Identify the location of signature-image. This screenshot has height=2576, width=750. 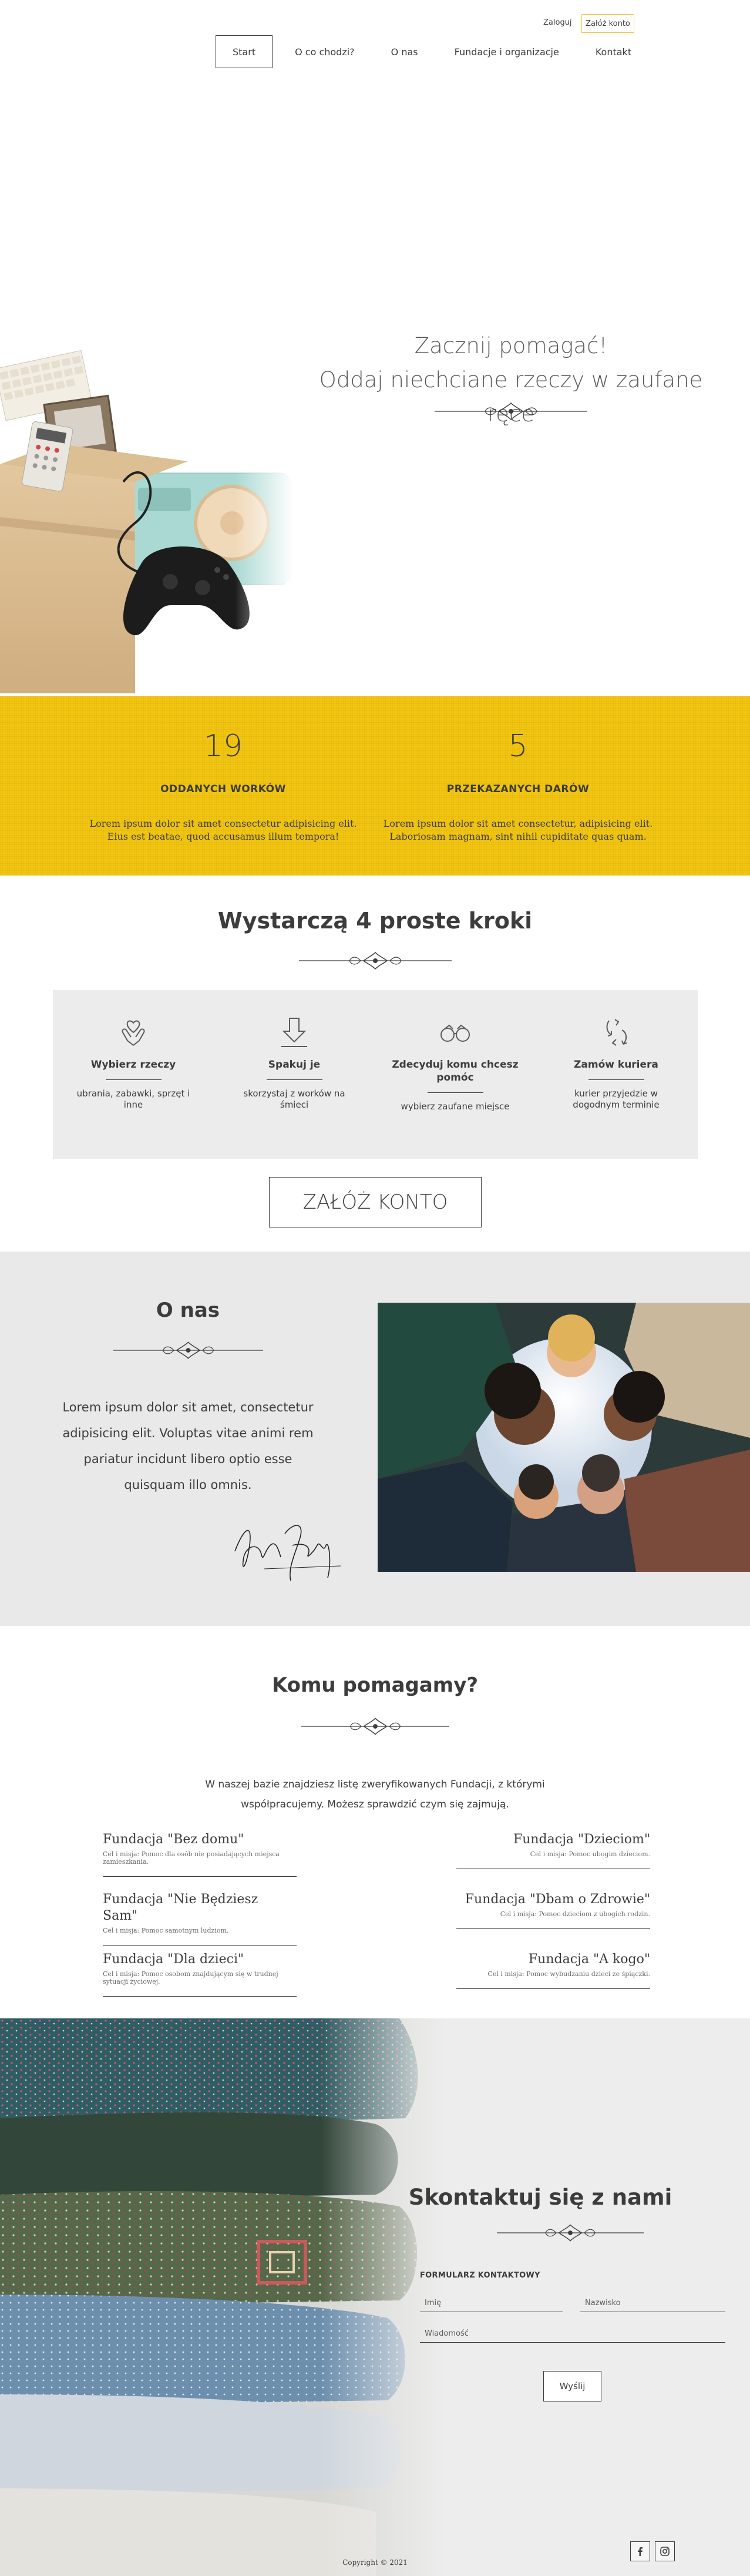
(287, 1553).